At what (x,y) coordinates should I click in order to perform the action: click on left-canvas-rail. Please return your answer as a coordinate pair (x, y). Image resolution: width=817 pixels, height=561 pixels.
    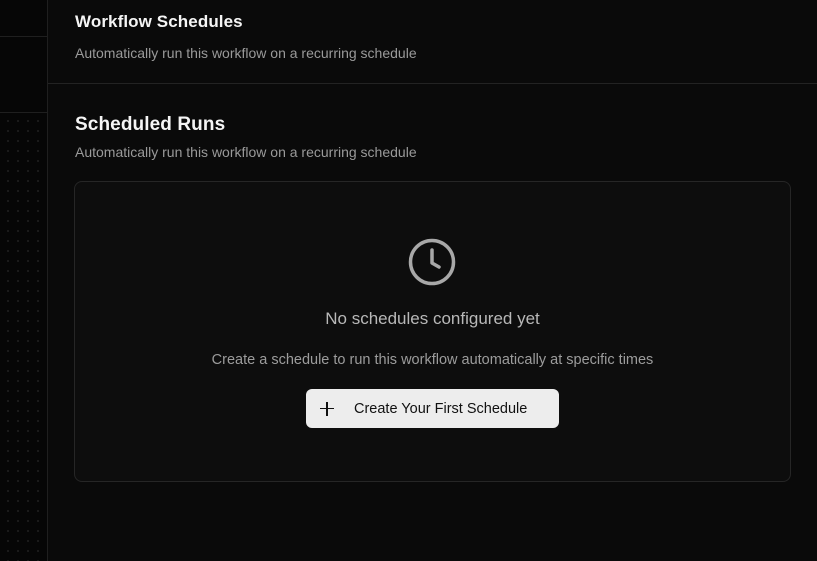
    Looking at the image, I should click on (24, 280).